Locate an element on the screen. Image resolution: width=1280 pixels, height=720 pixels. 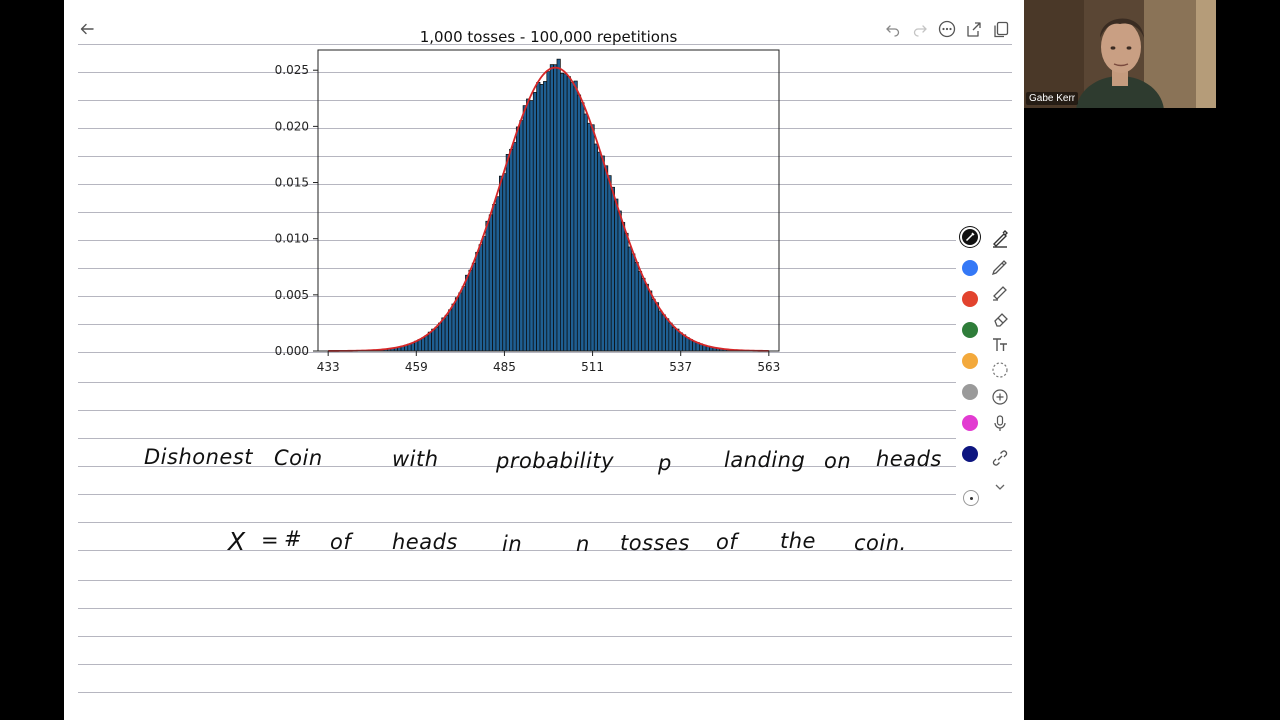
pen-size-icon is located at coordinates (971, 498).